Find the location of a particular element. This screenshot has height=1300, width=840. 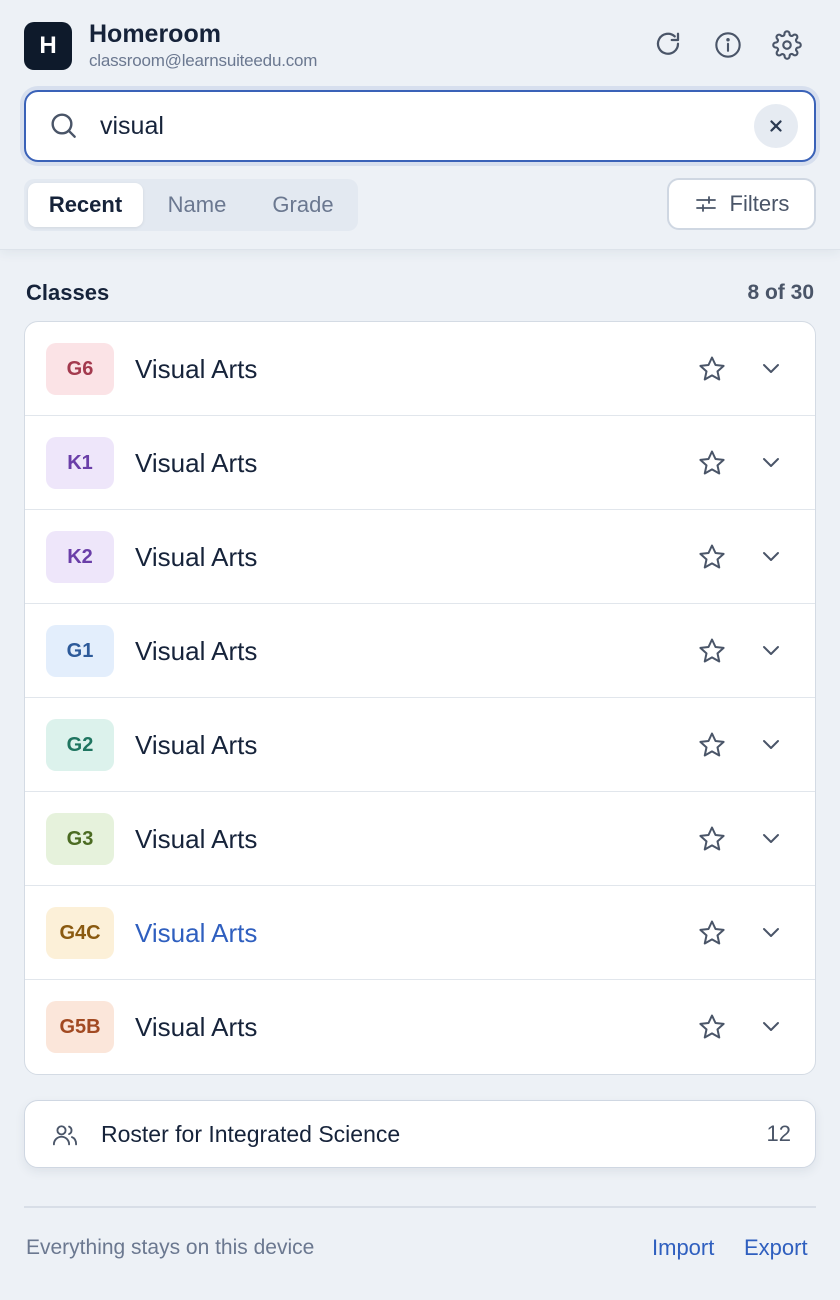

app-title: Homeroom is located at coordinates (155, 34).